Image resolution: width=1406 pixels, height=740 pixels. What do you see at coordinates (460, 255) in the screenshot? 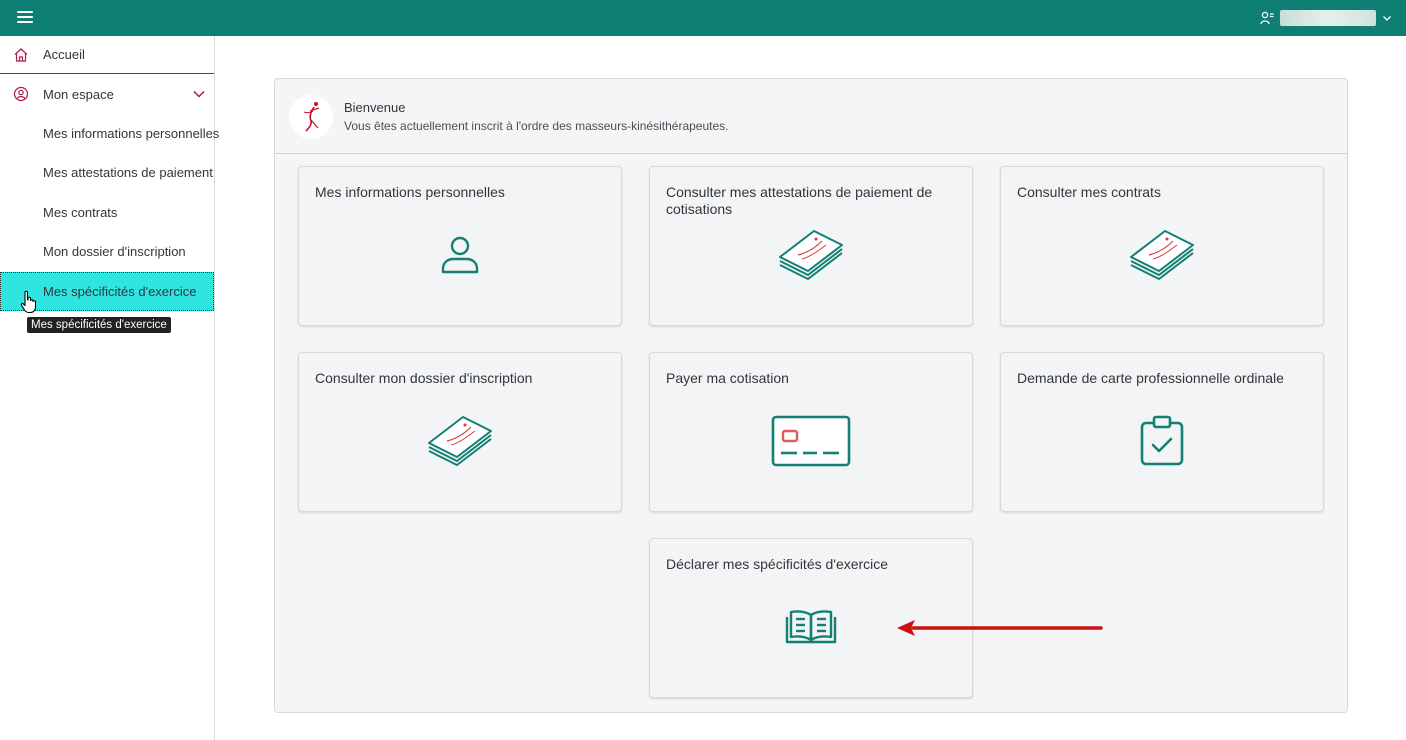
I see `person-icon` at bounding box center [460, 255].